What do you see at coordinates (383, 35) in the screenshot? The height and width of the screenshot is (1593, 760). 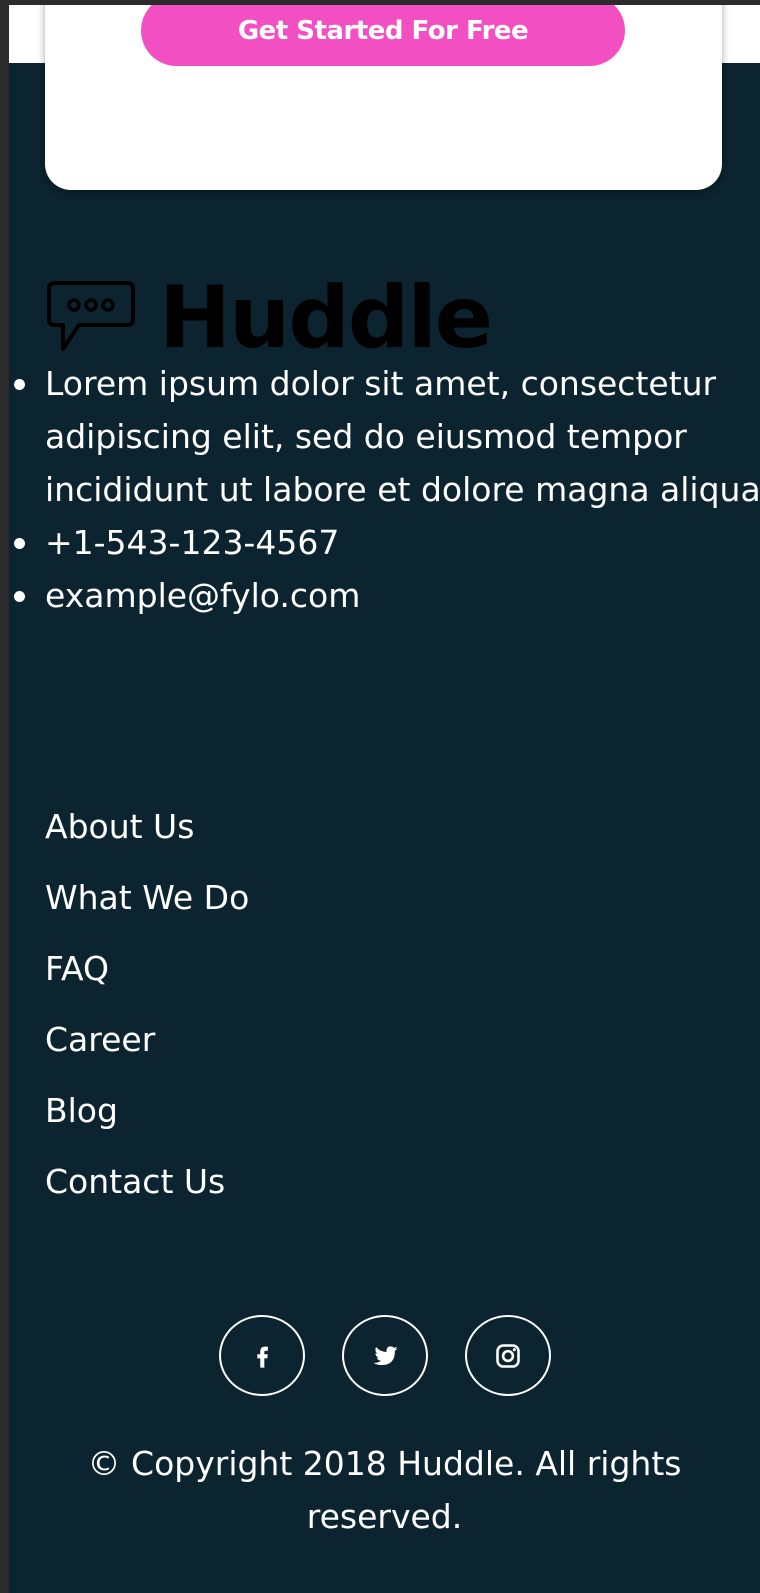 I see `get-started-button: Get Started For Free` at bounding box center [383, 35].